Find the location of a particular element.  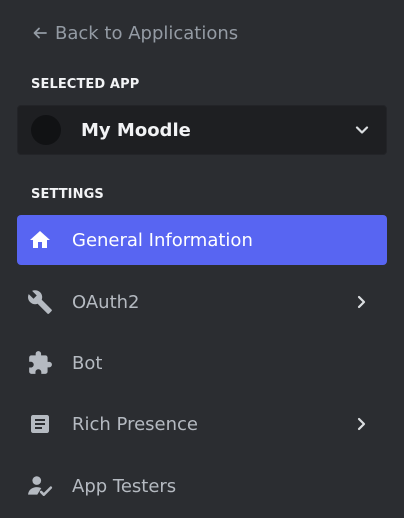

nav-item-general-information: General Information is located at coordinates (202, 240).